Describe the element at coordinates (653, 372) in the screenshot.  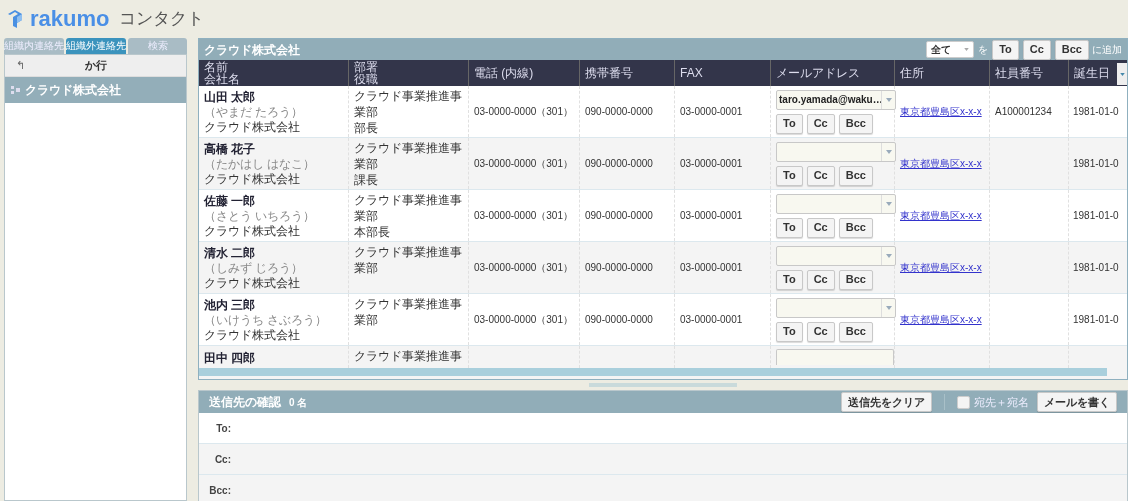
I see `horizontal-scrollbar` at that location.